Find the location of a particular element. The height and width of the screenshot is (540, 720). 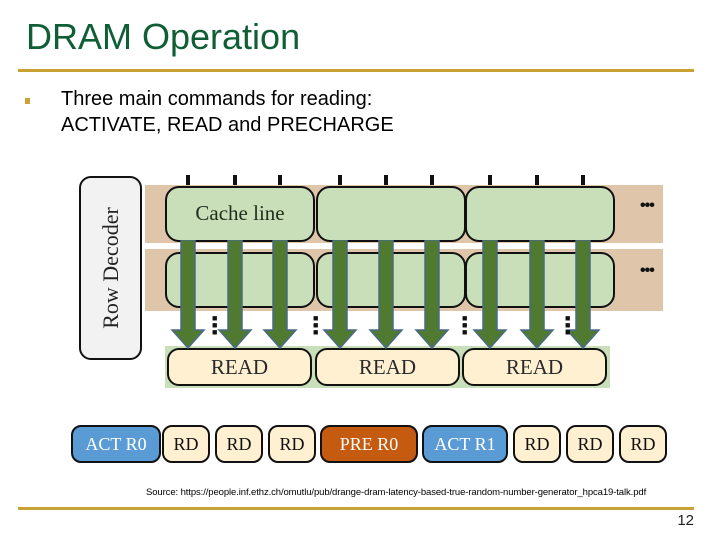

bullet-line-1: Three main commands for reading: is located at coordinates (217, 99).